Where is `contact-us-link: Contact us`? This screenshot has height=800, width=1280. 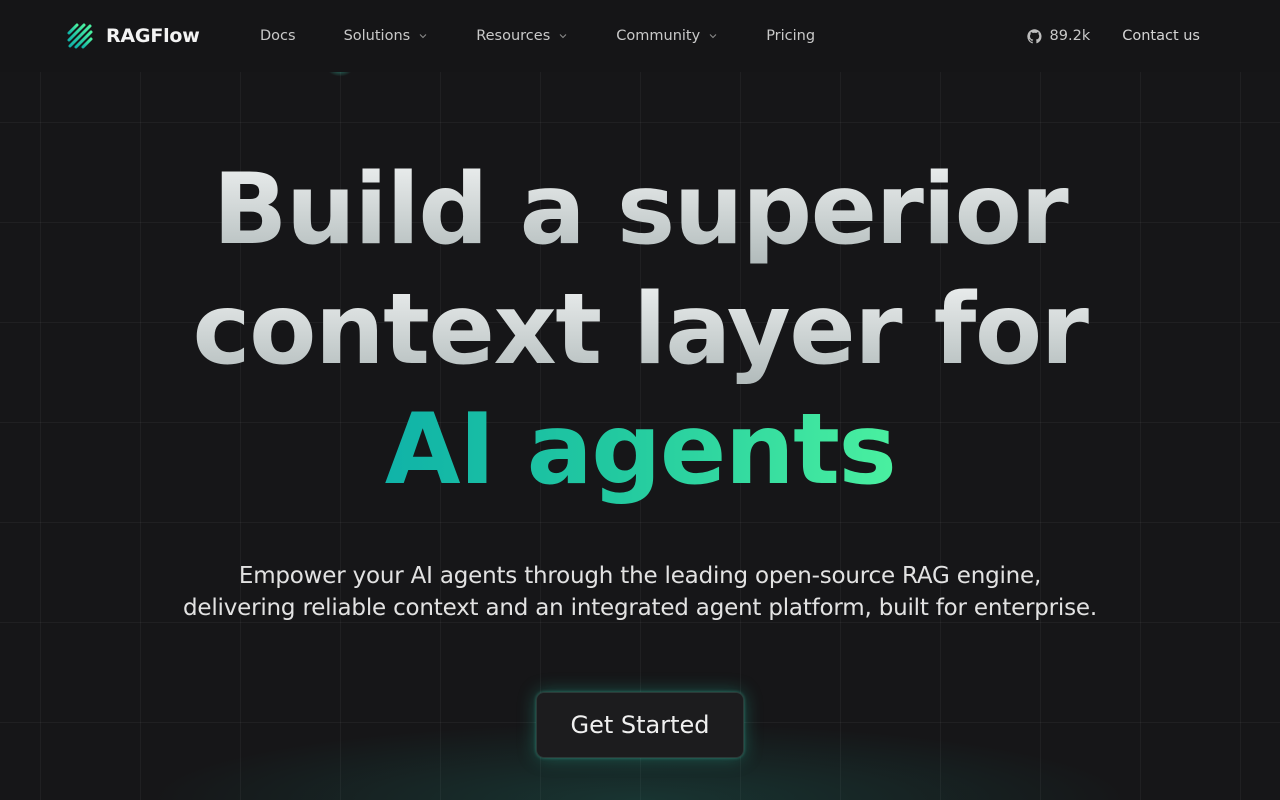
contact-us-link: Contact us is located at coordinates (1161, 36).